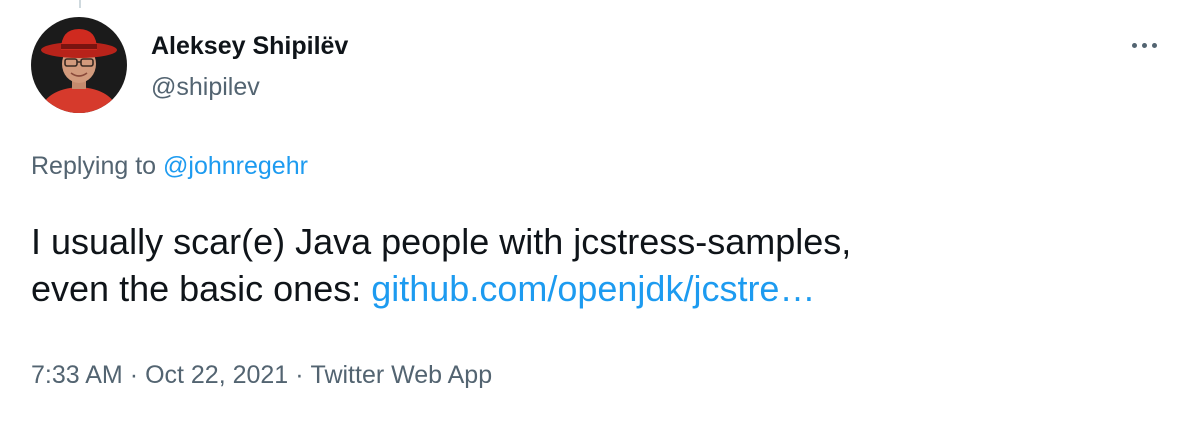 The width and height of the screenshot is (1194, 422). Describe the element at coordinates (80, 4) in the screenshot. I see `thread-connector-line` at that location.